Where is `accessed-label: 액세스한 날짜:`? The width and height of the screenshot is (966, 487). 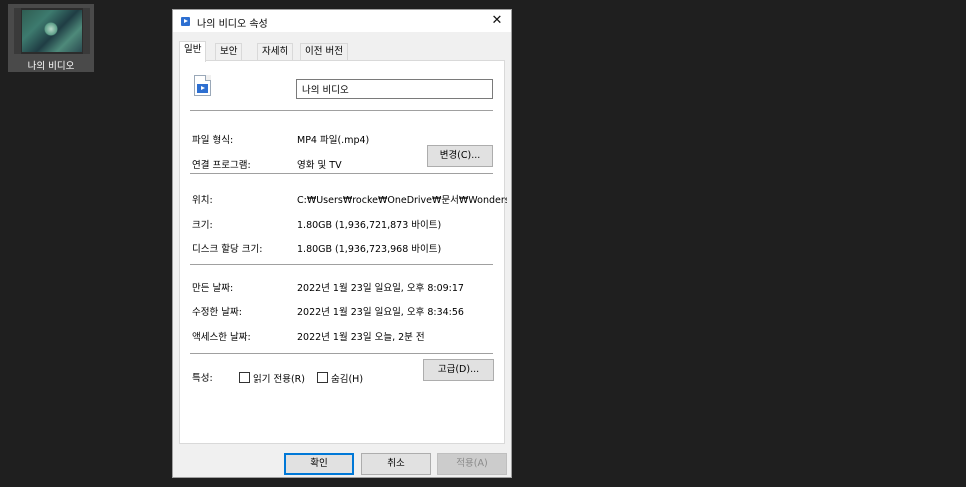 accessed-label: 액세스한 날짜: is located at coordinates (221, 337).